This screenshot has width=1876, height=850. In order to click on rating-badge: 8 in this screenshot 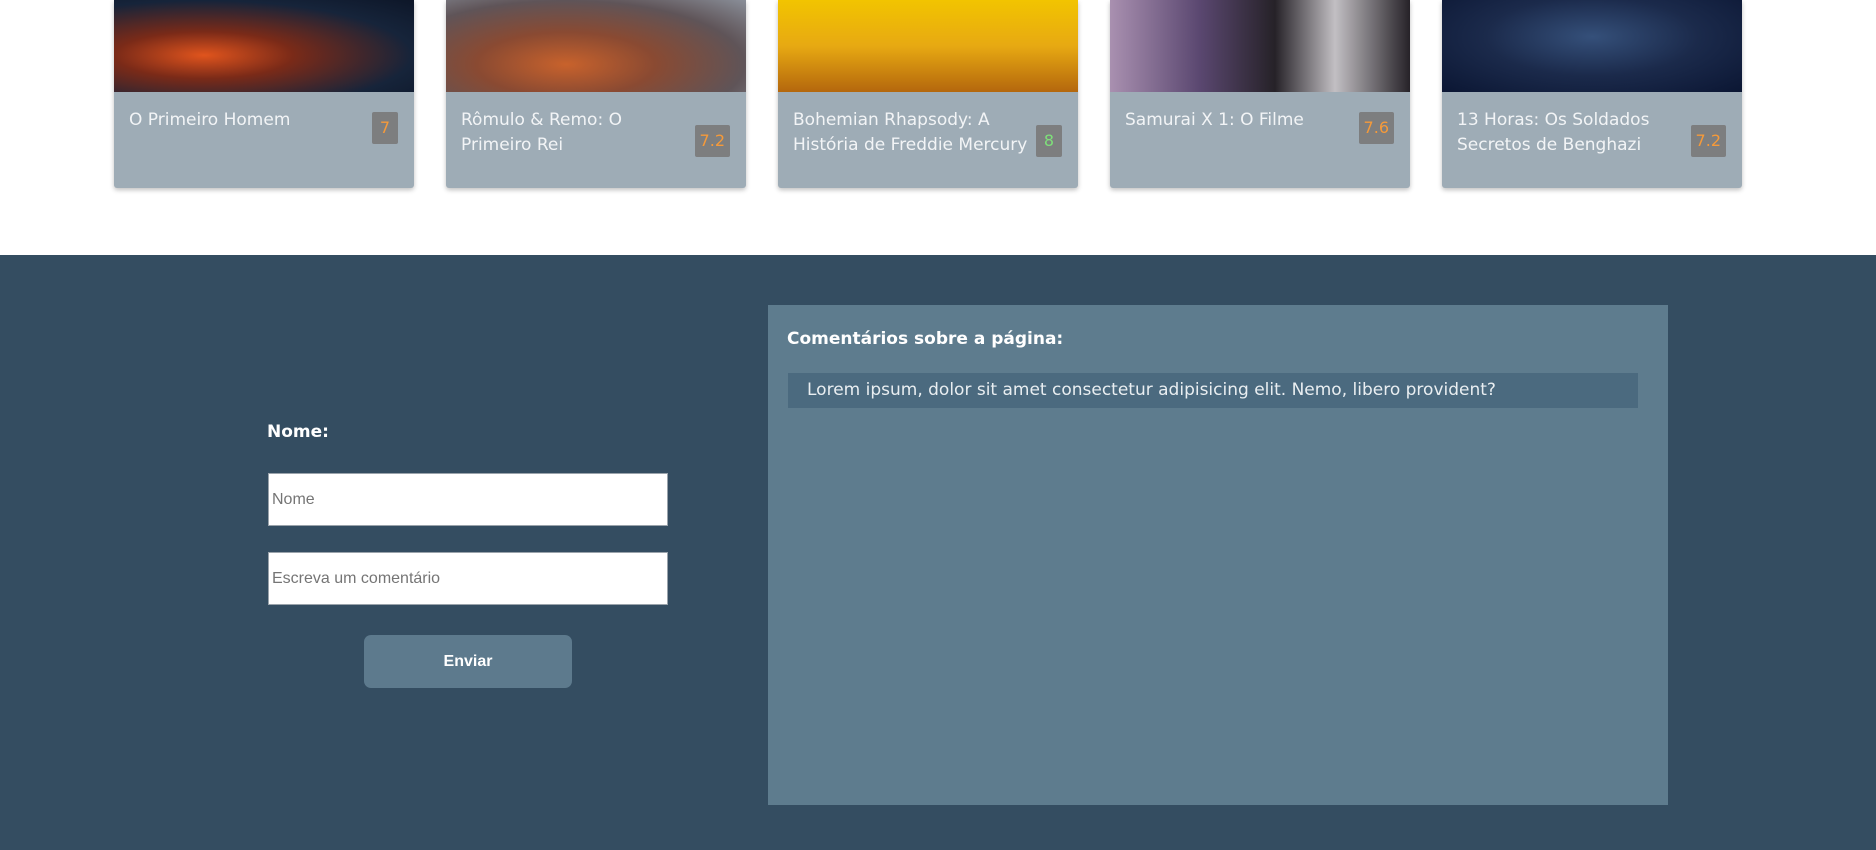, I will do `click(1049, 141)`.